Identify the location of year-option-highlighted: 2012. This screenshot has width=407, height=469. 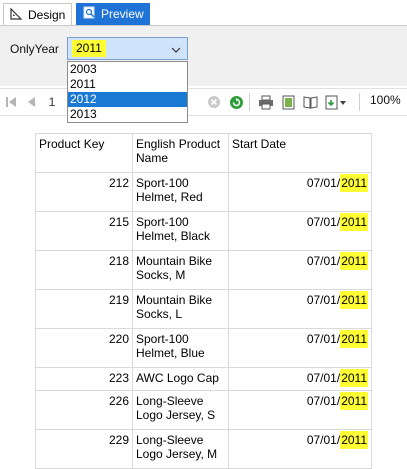
(127, 99).